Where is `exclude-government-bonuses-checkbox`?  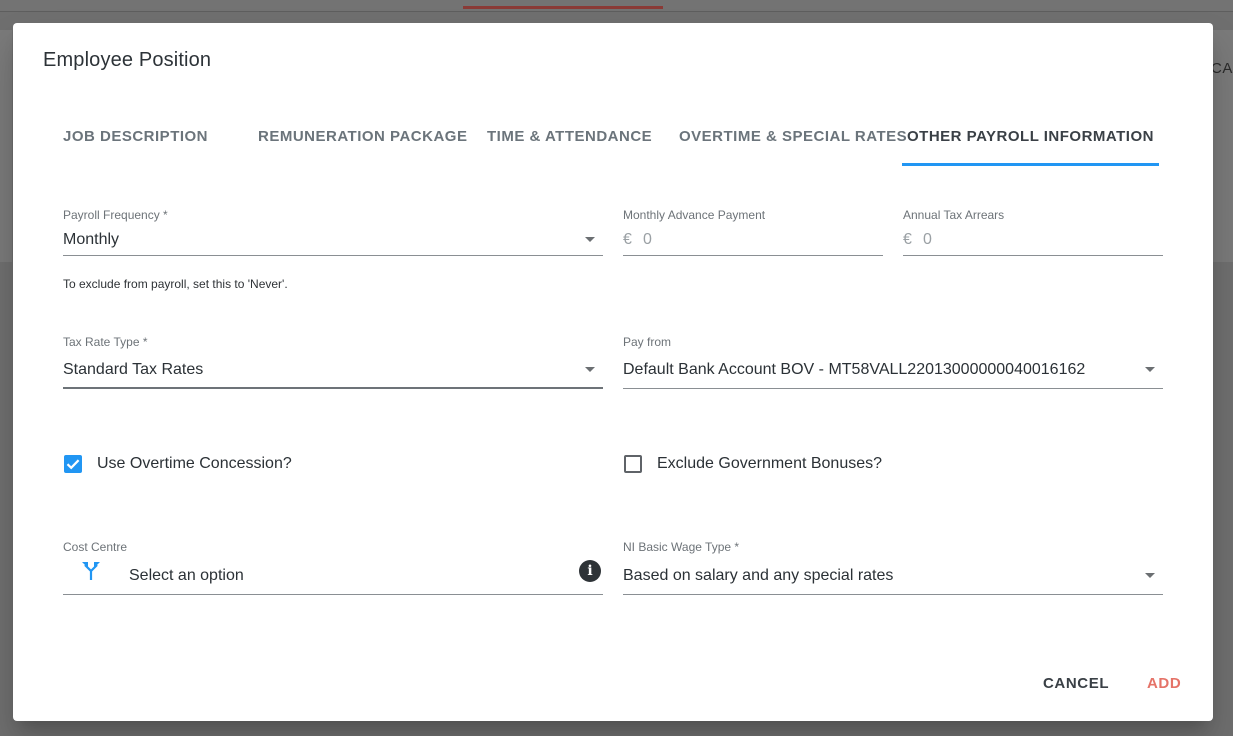
exclude-government-bonuses-checkbox is located at coordinates (633, 464).